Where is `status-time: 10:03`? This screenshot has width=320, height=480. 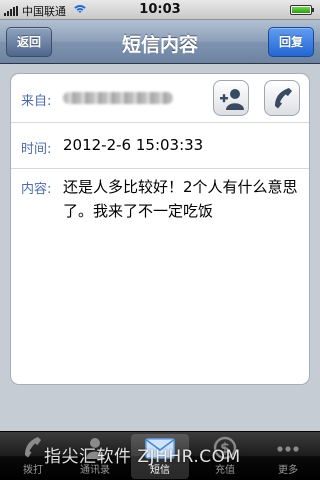 status-time: 10:03 is located at coordinates (160, 9).